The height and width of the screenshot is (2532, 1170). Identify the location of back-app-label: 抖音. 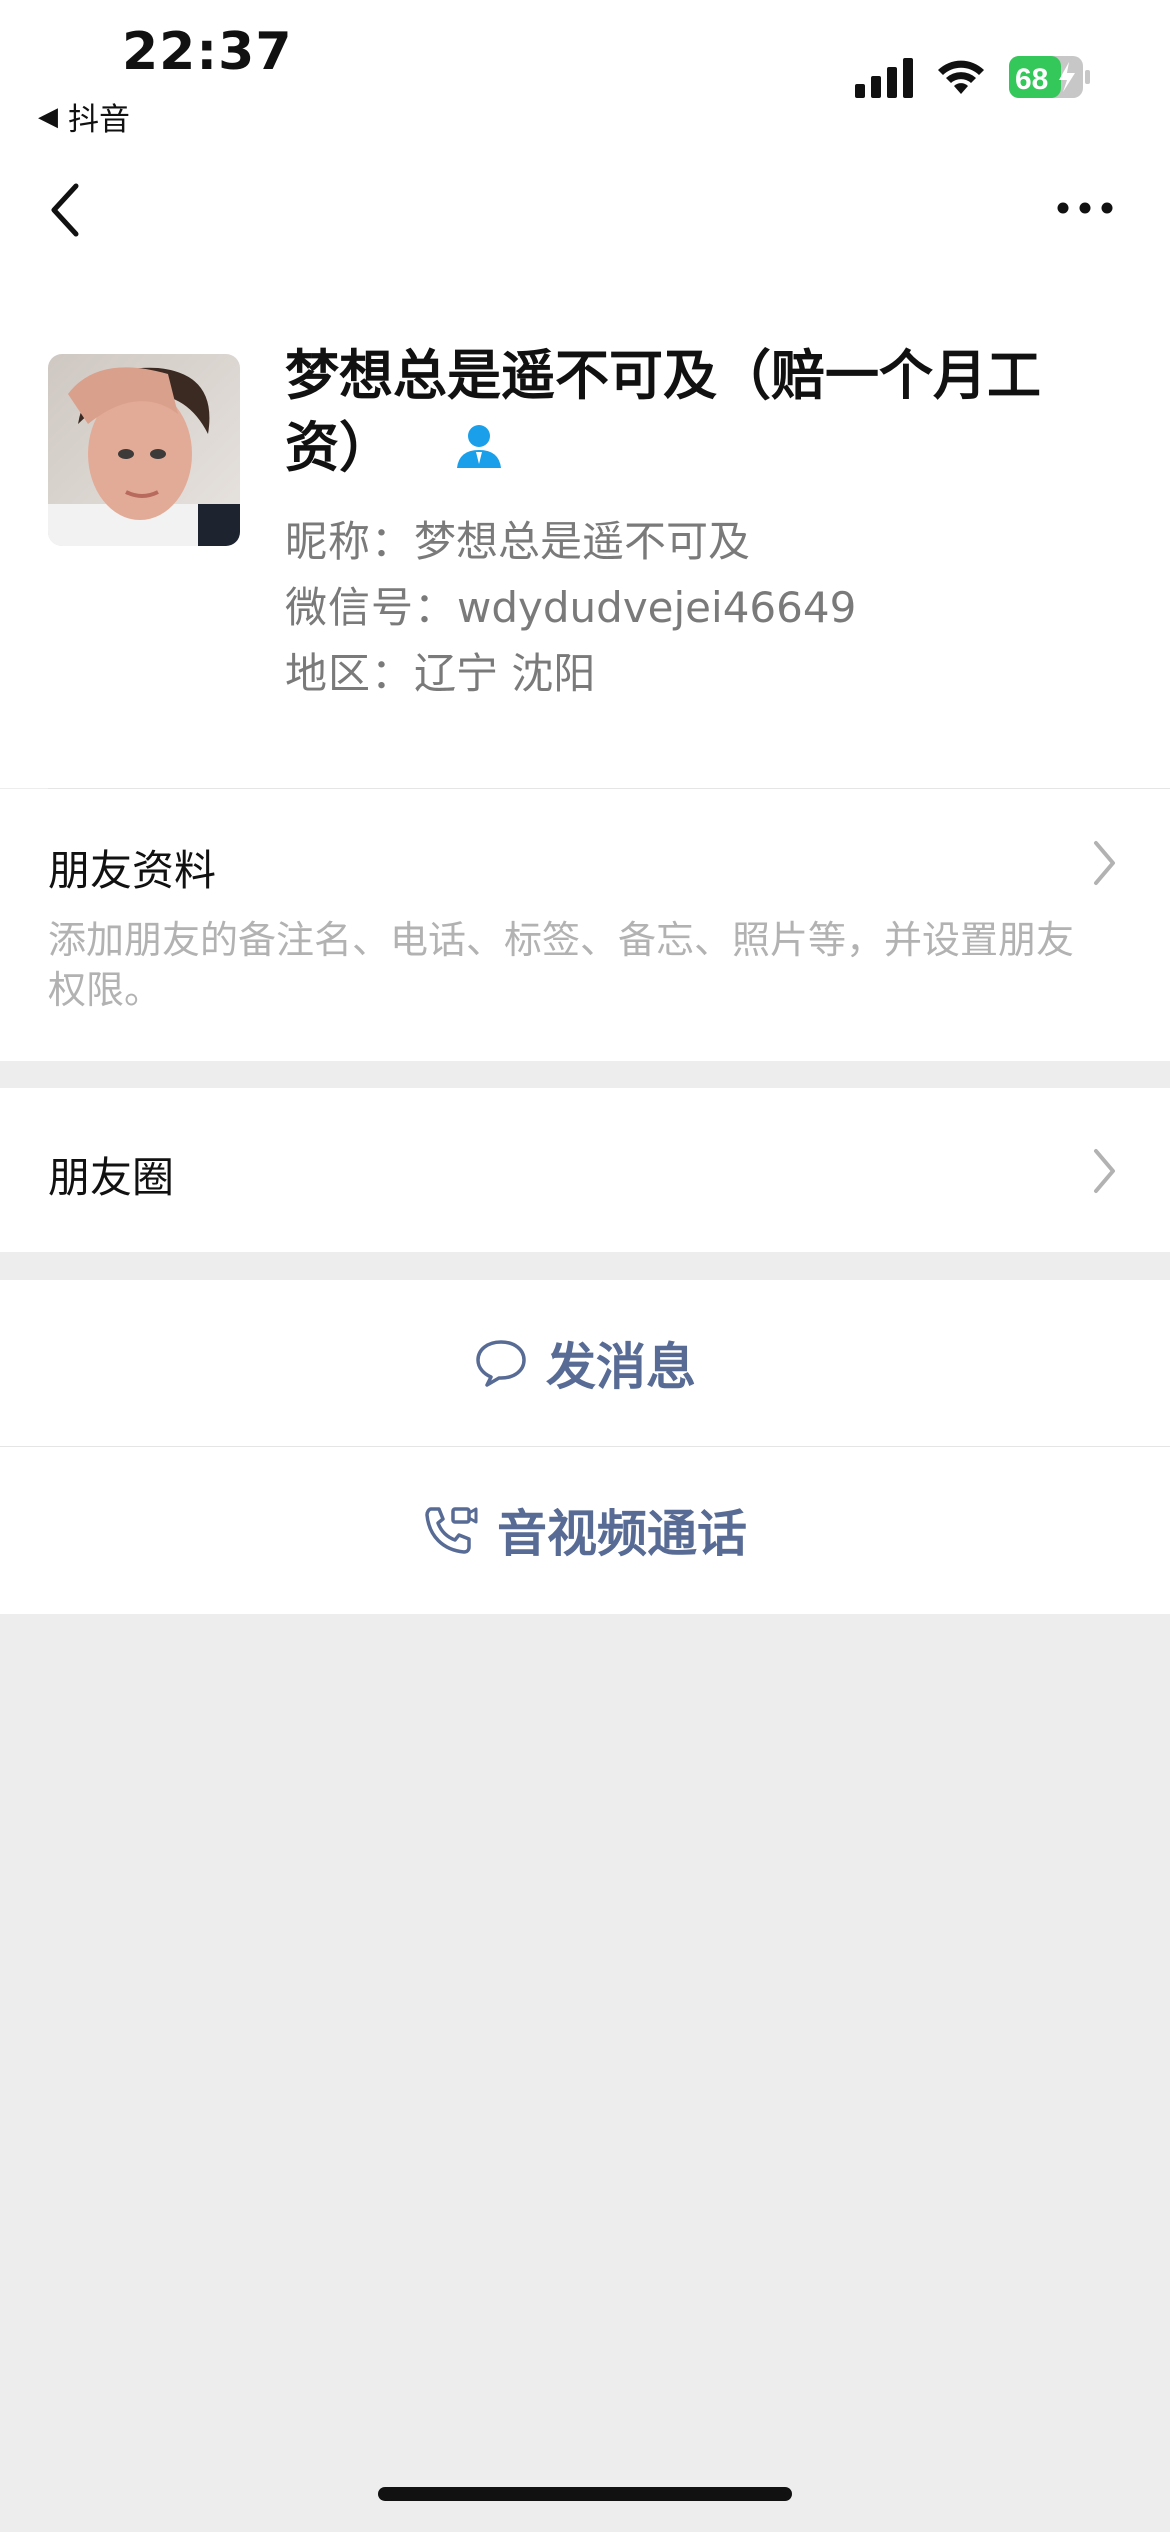
(99, 120).